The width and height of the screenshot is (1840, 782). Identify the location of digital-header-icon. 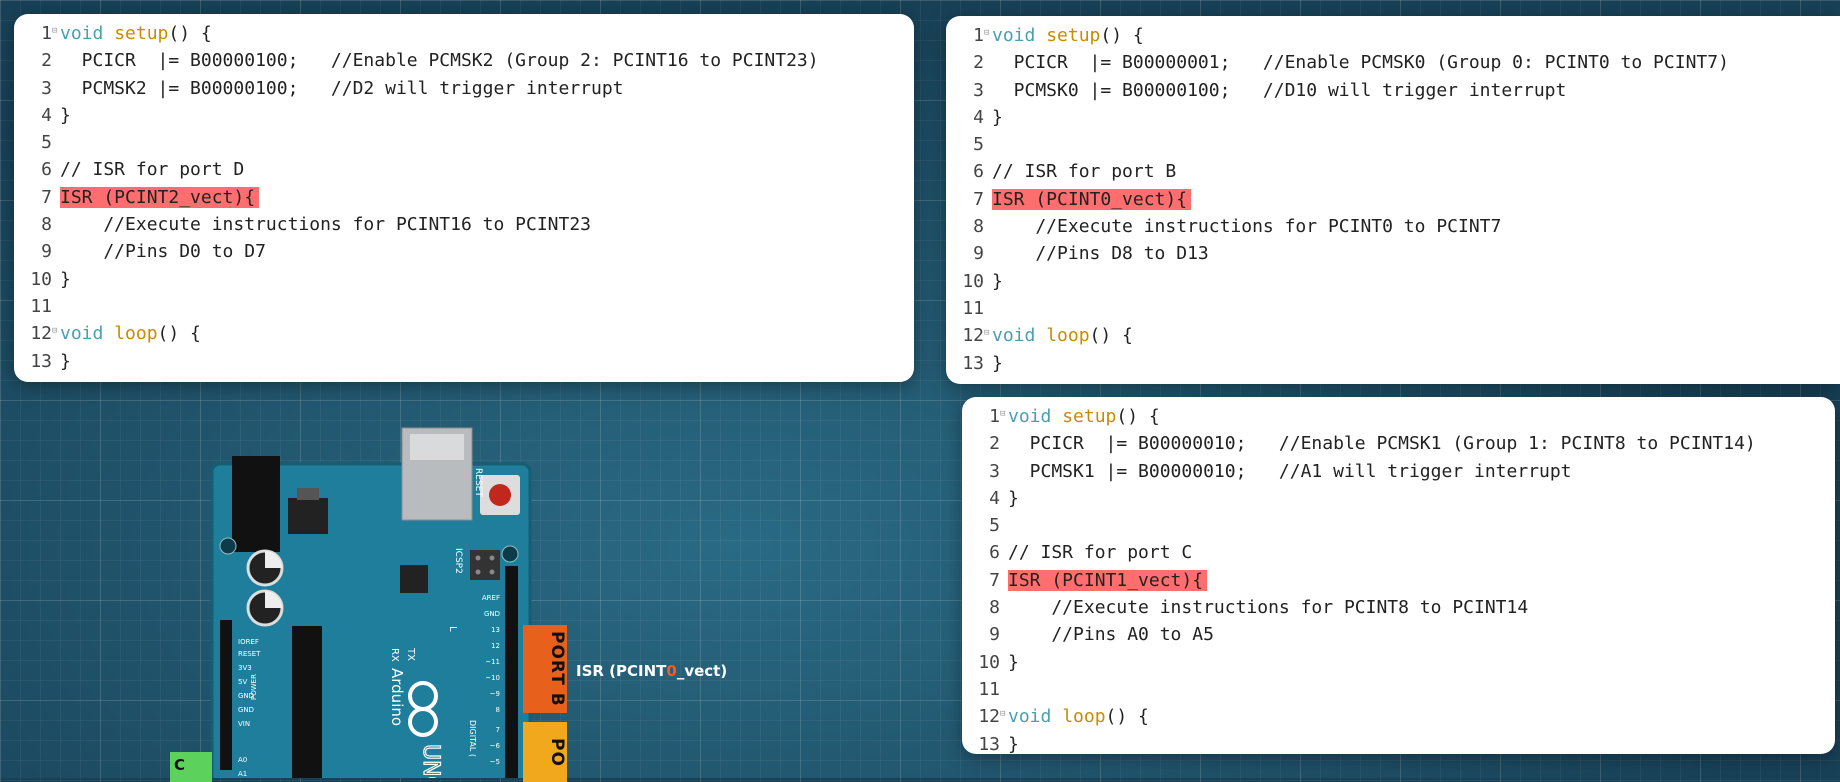
(511, 672).